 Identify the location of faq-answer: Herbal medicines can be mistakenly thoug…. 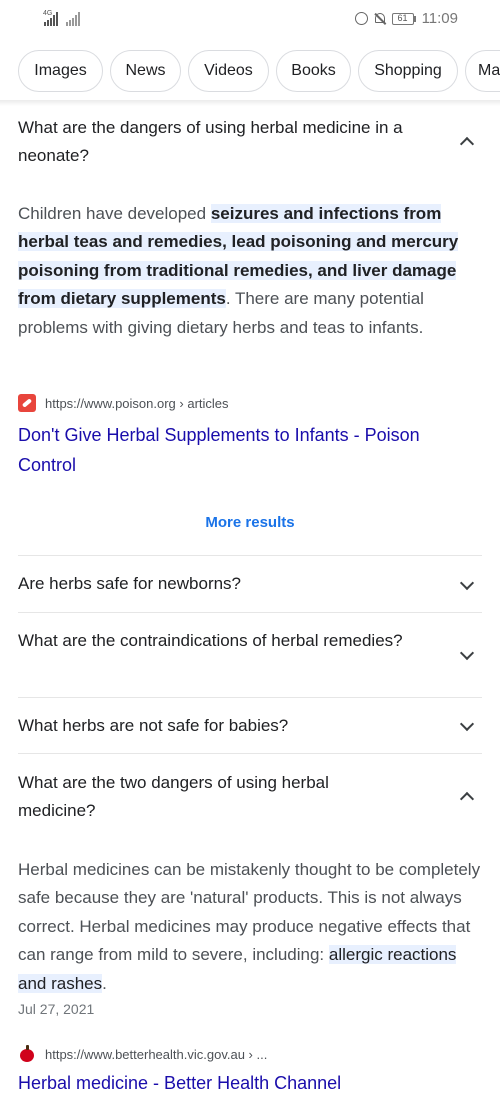
(251, 927).